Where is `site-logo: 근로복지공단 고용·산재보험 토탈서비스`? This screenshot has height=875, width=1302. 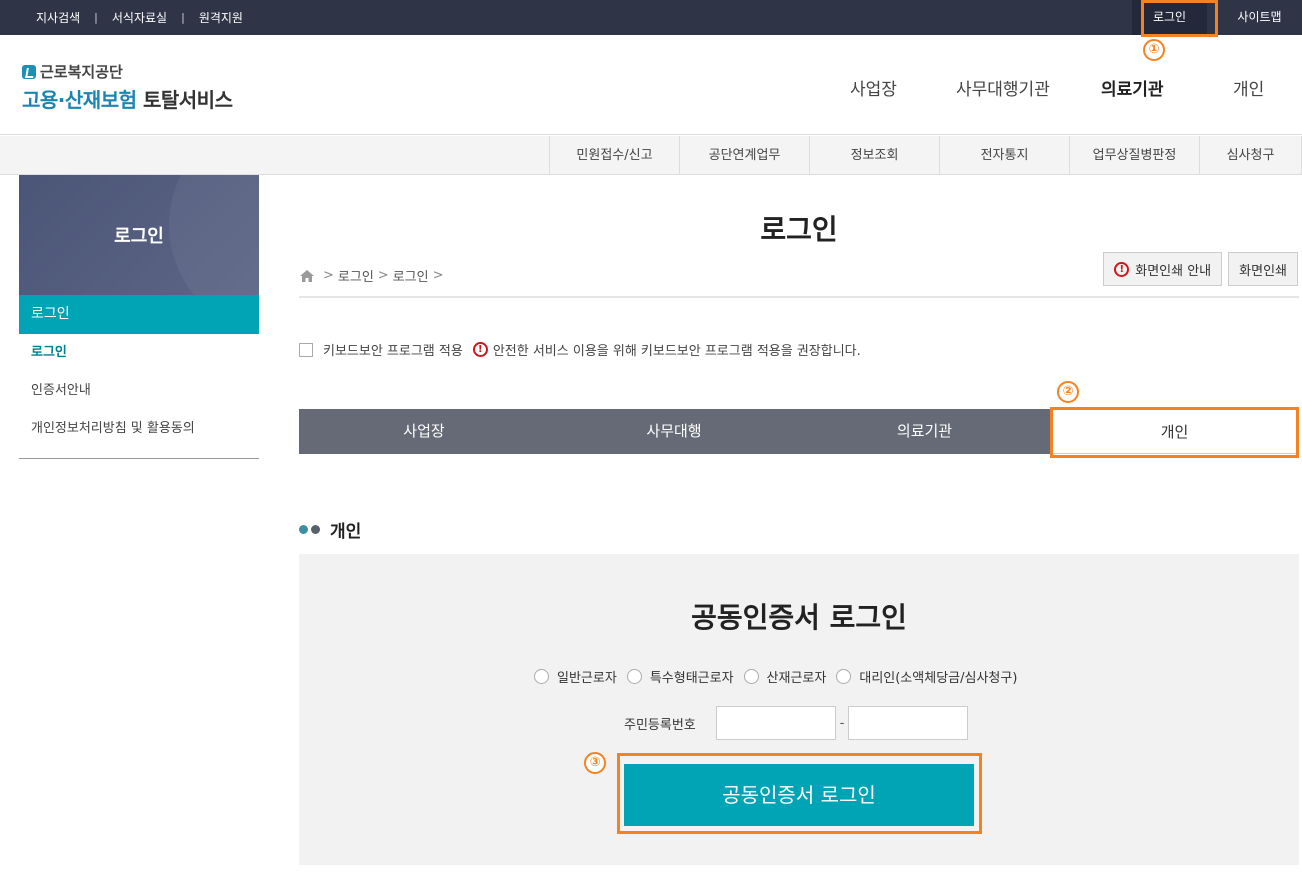
site-logo: 근로복지공단 고용·산재보험 토탈서비스 is located at coordinates (127, 87).